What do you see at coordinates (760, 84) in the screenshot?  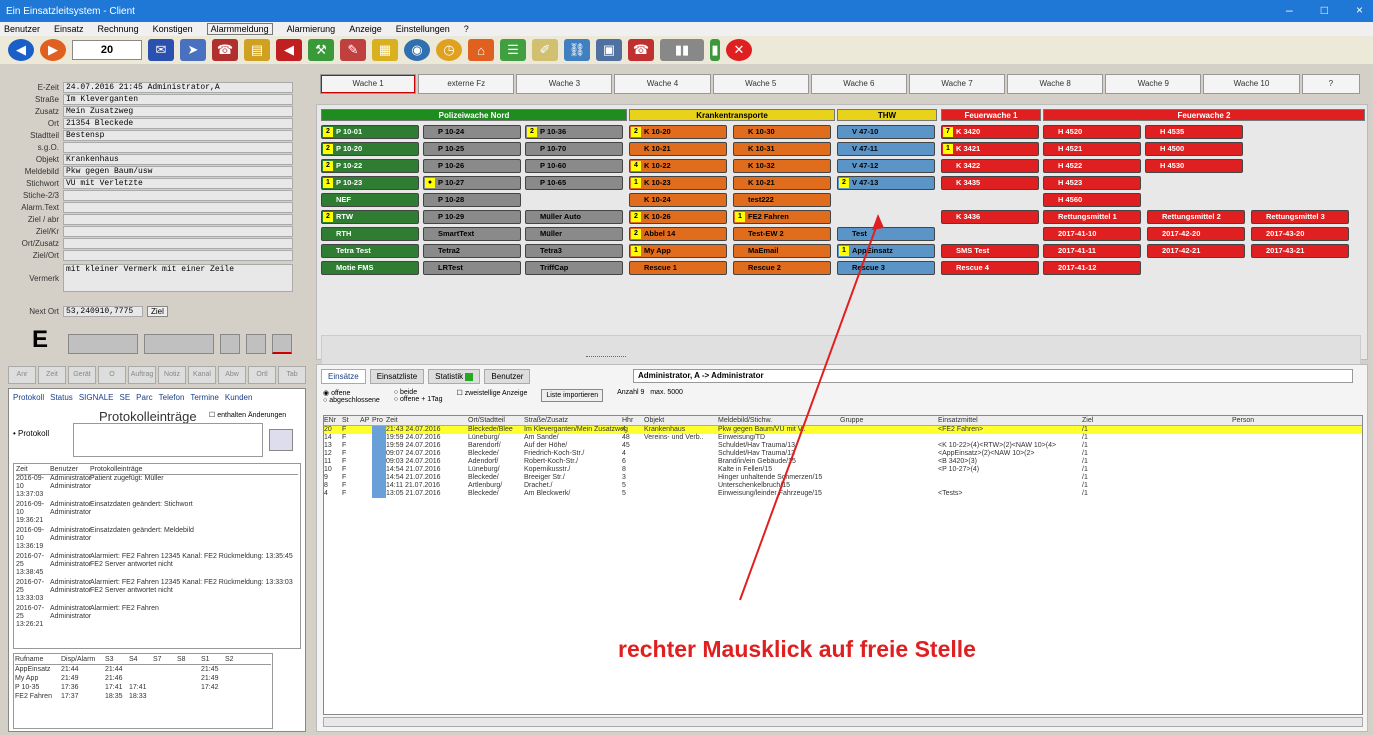 I see `tab-wache-5: Wache 5` at bounding box center [760, 84].